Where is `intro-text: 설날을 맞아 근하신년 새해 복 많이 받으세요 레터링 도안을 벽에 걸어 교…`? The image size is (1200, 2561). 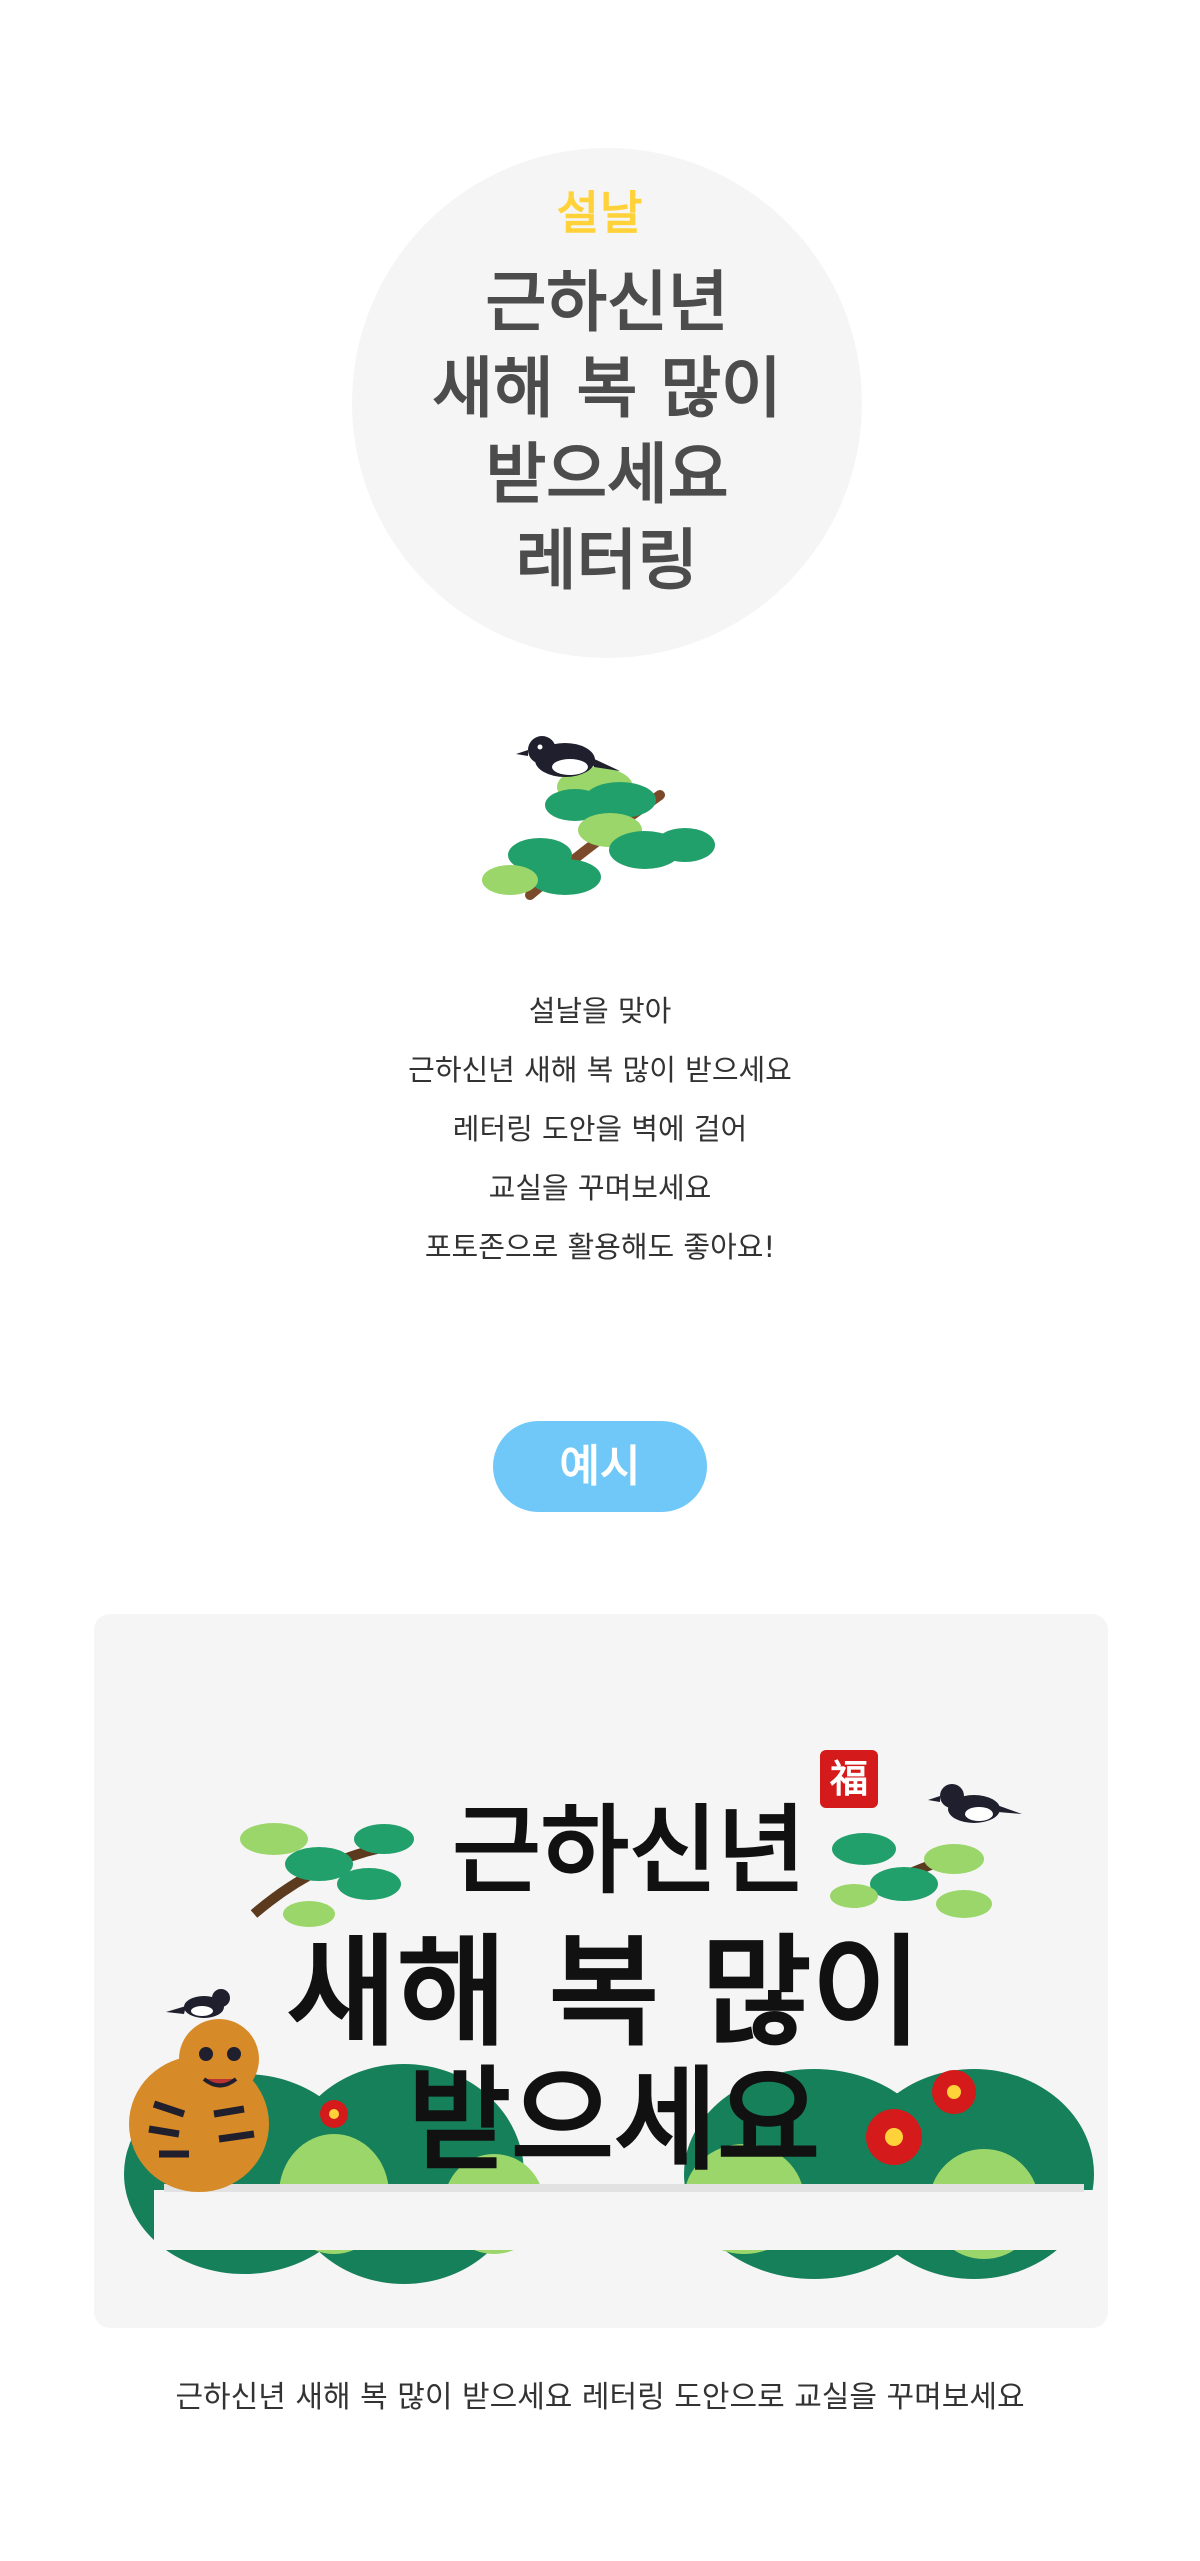
intro-text: 설날을 맞아 근하신년 새해 복 많이 받으세요 레터링 도안을 벽에 걸어 교… is located at coordinates (600, 1129).